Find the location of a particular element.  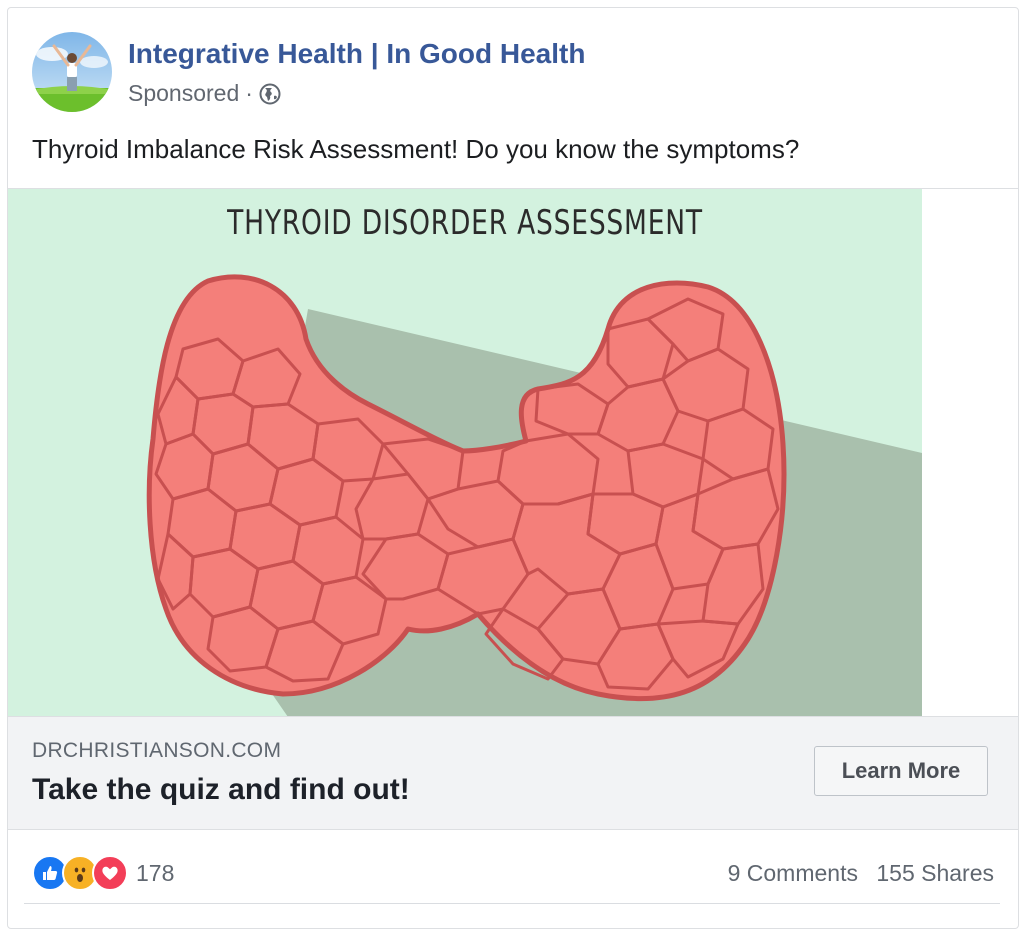

shares-count-link: 155 Shares is located at coordinates (935, 873).